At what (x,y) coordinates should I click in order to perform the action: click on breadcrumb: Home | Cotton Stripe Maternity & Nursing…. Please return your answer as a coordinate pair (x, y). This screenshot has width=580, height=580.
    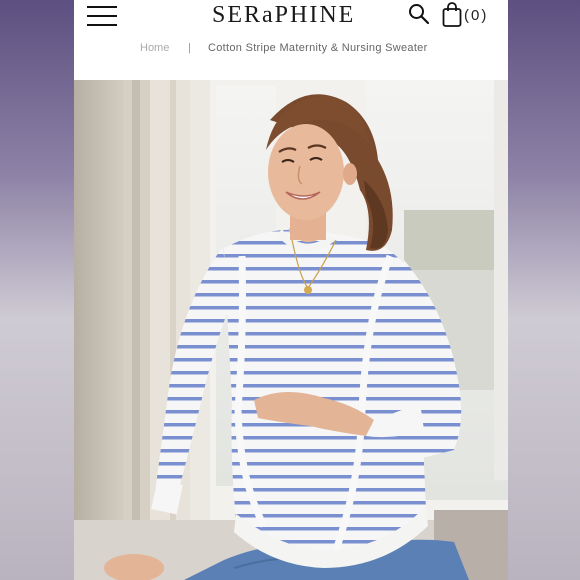
    Looking at the image, I should click on (291, 47).